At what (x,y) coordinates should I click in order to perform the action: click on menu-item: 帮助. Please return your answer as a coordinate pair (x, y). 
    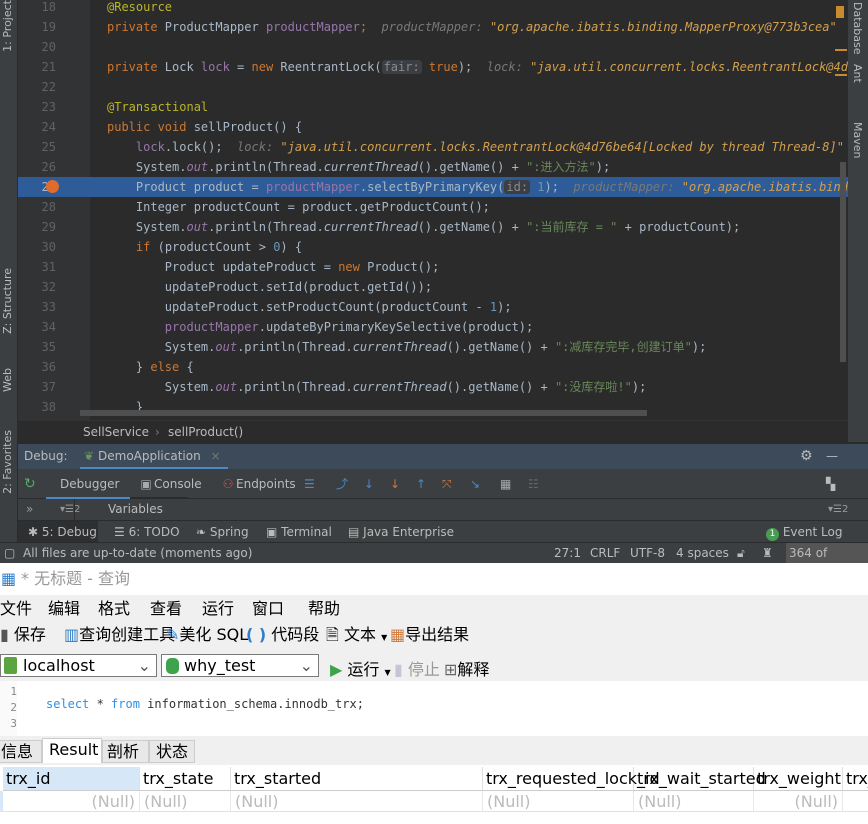
    Looking at the image, I should click on (324, 609).